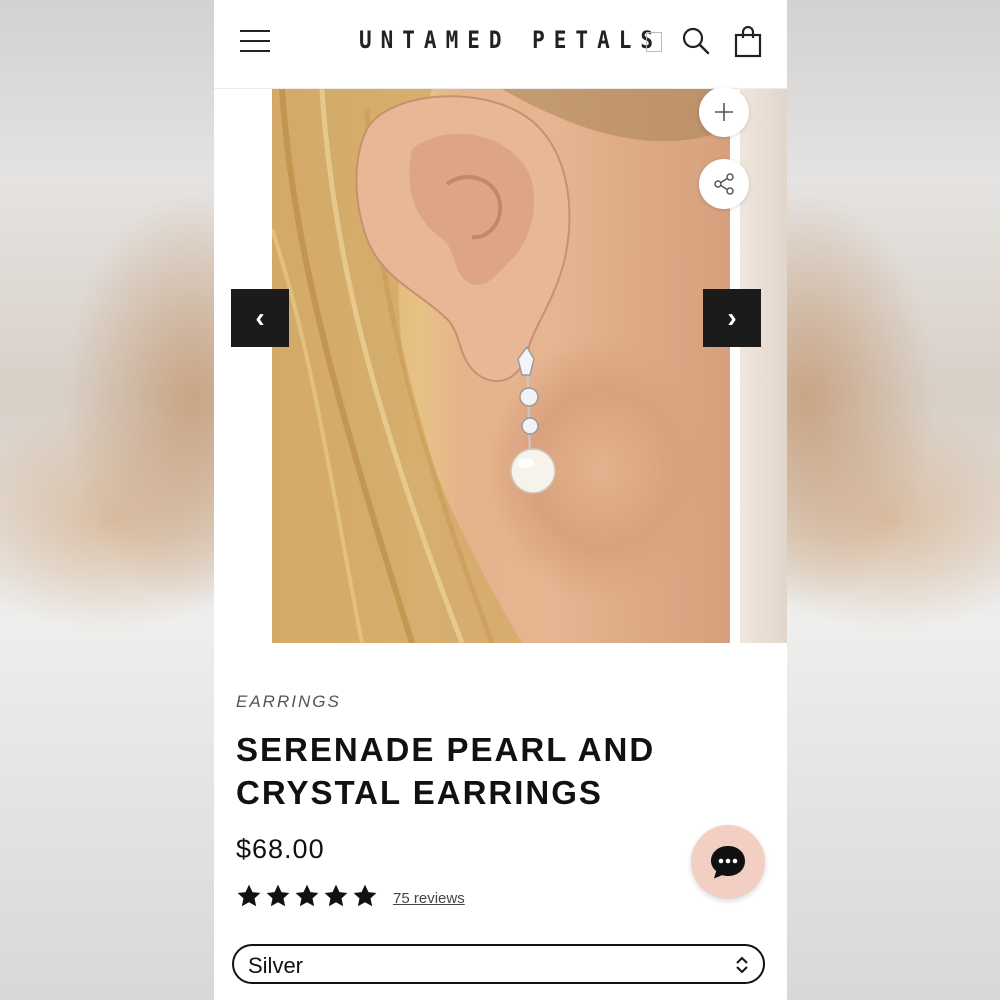 This screenshot has height=1000, width=1000. I want to click on chat-button, so click(728, 862).